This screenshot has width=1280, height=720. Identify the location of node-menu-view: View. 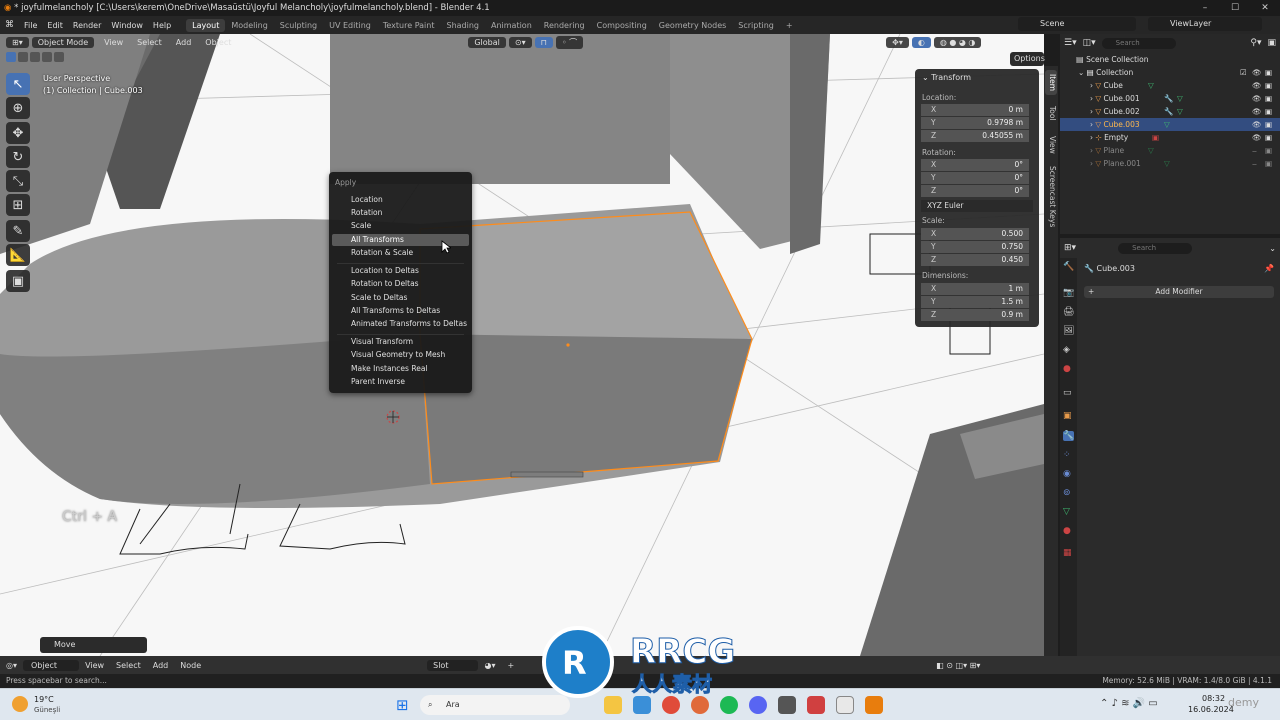
(94, 665).